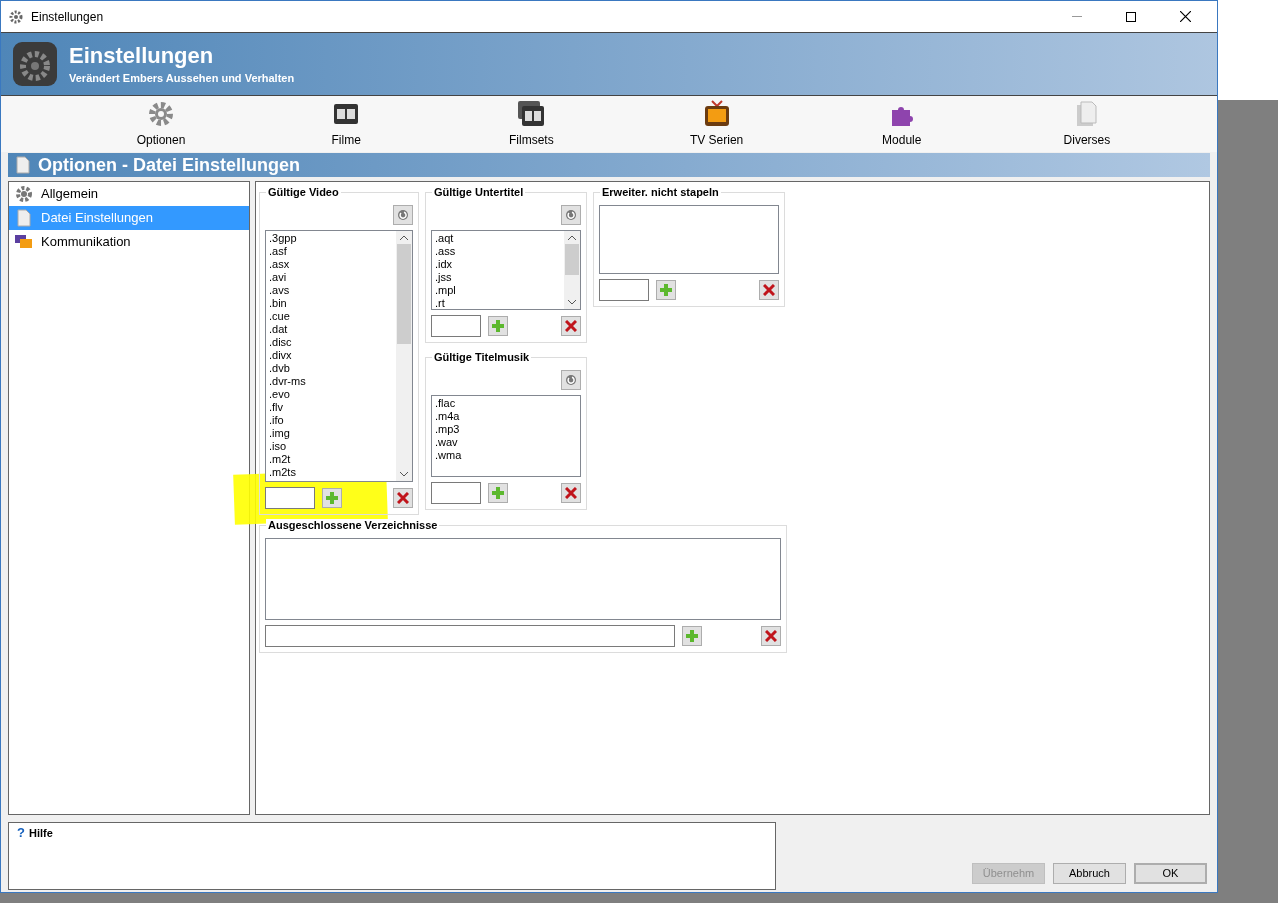  What do you see at coordinates (332, 394) in the screenshot?
I see `list-item: .evo` at bounding box center [332, 394].